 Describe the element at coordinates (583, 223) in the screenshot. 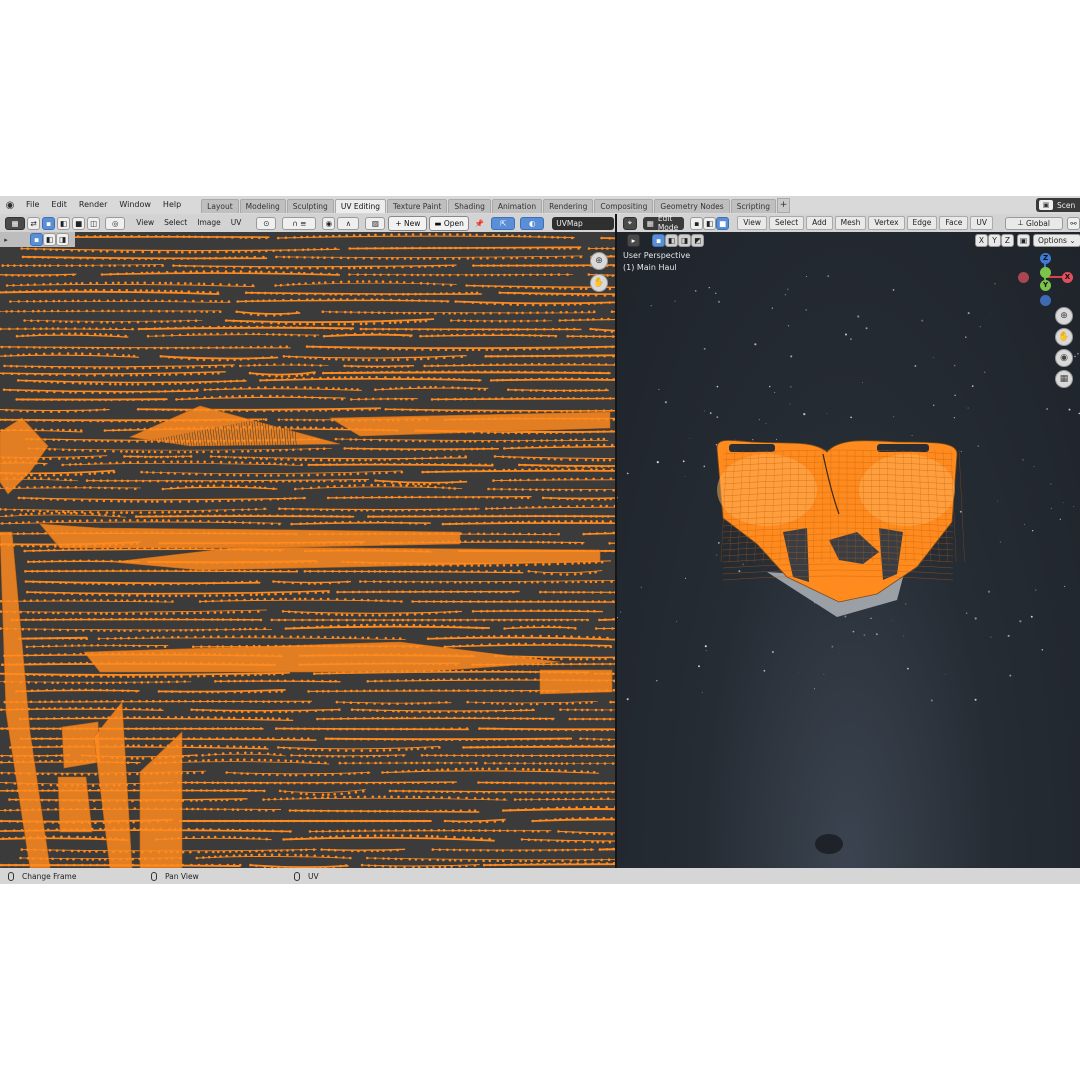

I see `uvmap-field: UVMap` at that location.